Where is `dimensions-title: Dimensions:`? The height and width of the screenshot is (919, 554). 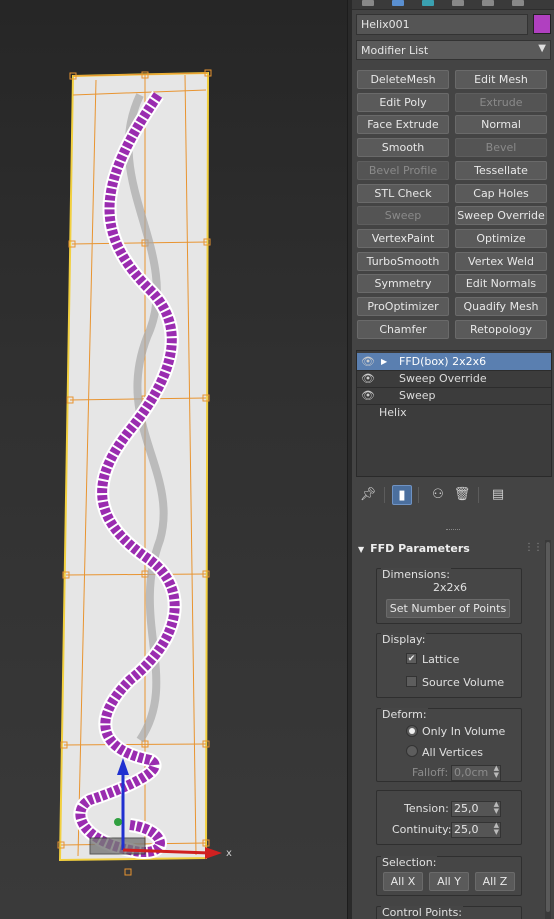 dimensions-title: Dimensions: is located at coordinates (416, 574).